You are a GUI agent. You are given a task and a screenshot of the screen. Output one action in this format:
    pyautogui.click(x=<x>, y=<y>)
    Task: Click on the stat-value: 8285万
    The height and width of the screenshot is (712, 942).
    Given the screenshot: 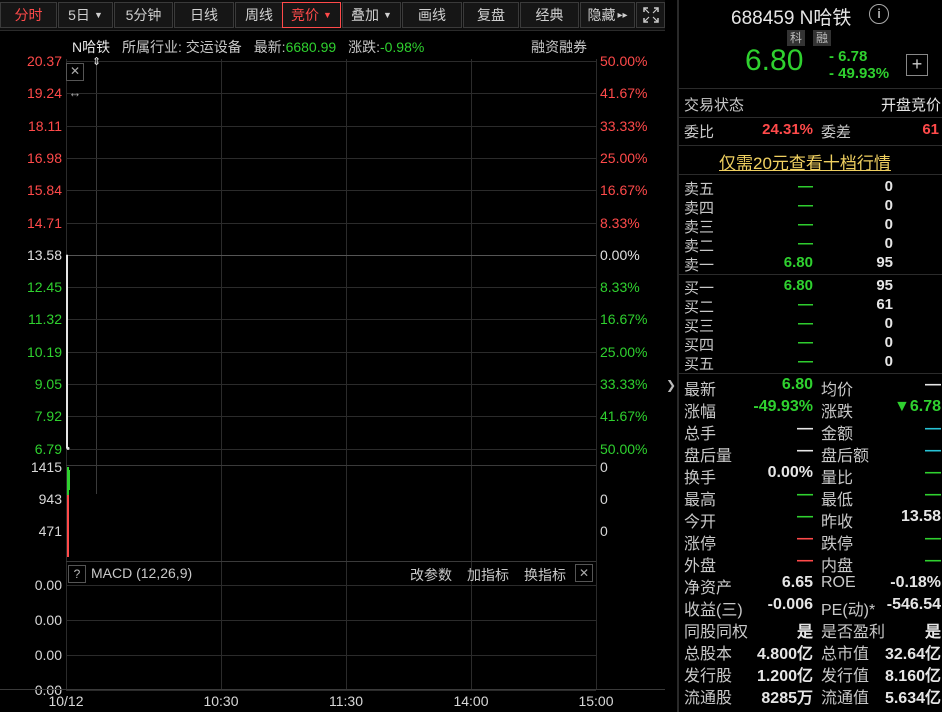 What is the action you would take?
    pyautogui.click(x=787, y=698)
    